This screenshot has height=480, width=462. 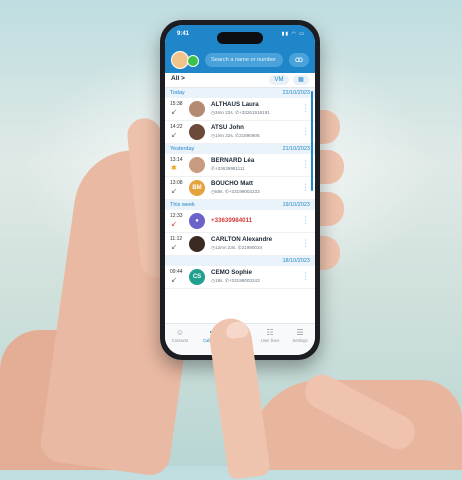 I want to click on voicemail-filter-pill: VM, so click(x=279, y=80).